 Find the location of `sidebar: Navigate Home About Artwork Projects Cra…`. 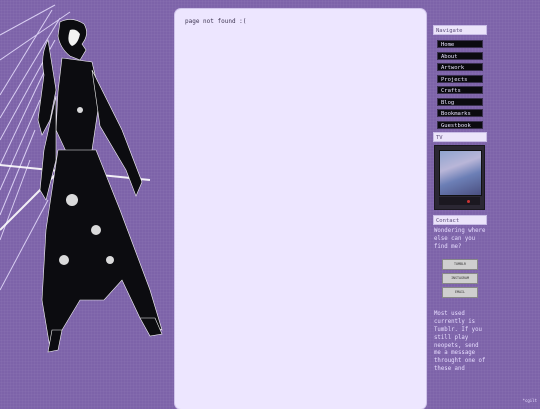

sidebar: Navigate Home About Artwork Projects Cra… is located at coordinates (460, 199).